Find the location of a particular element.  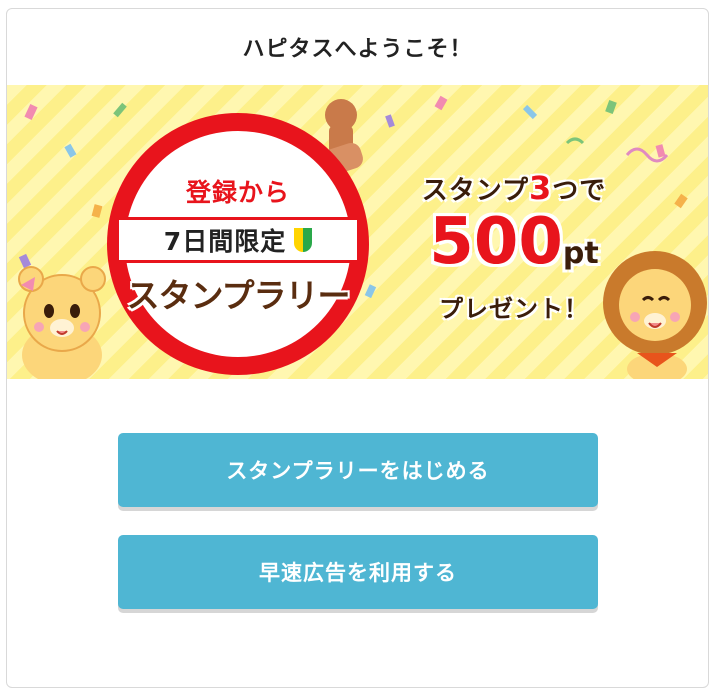

stamp-band: 7日間限定 is located at coordinates (238, 240).